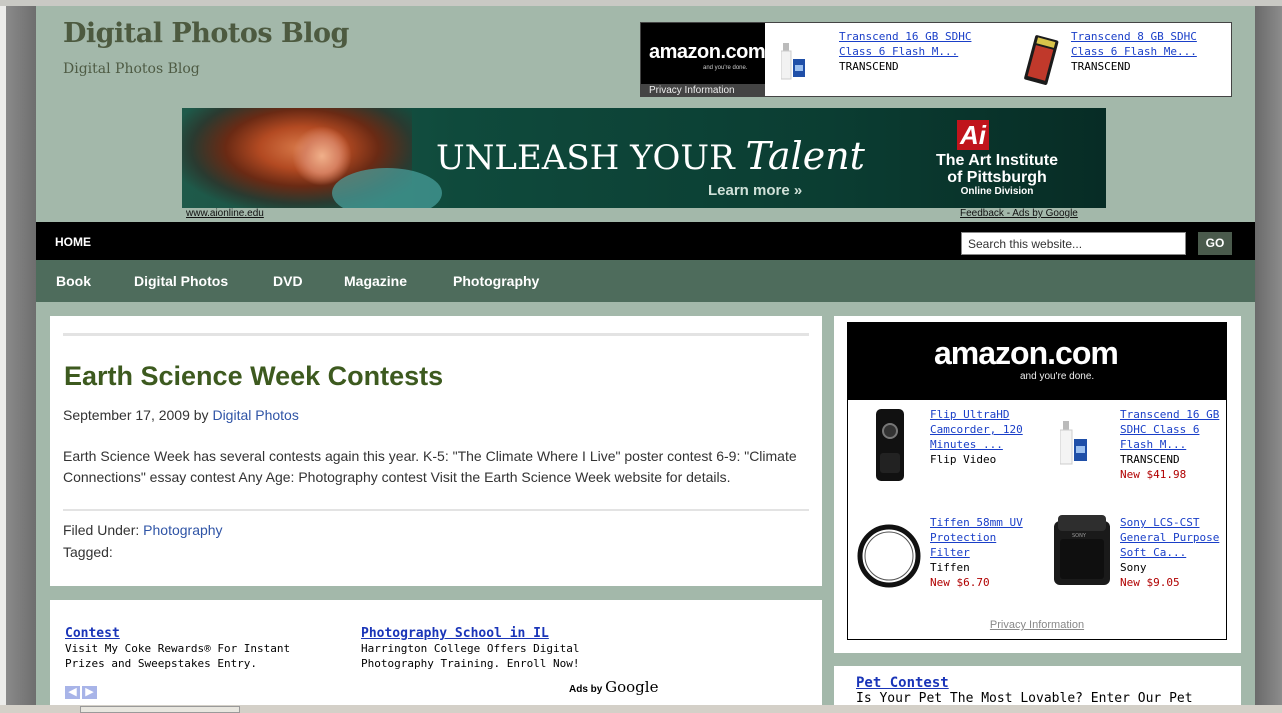 This screenshot has width=1282, height=713. I want to click on banner-photo, so click(312, 158).